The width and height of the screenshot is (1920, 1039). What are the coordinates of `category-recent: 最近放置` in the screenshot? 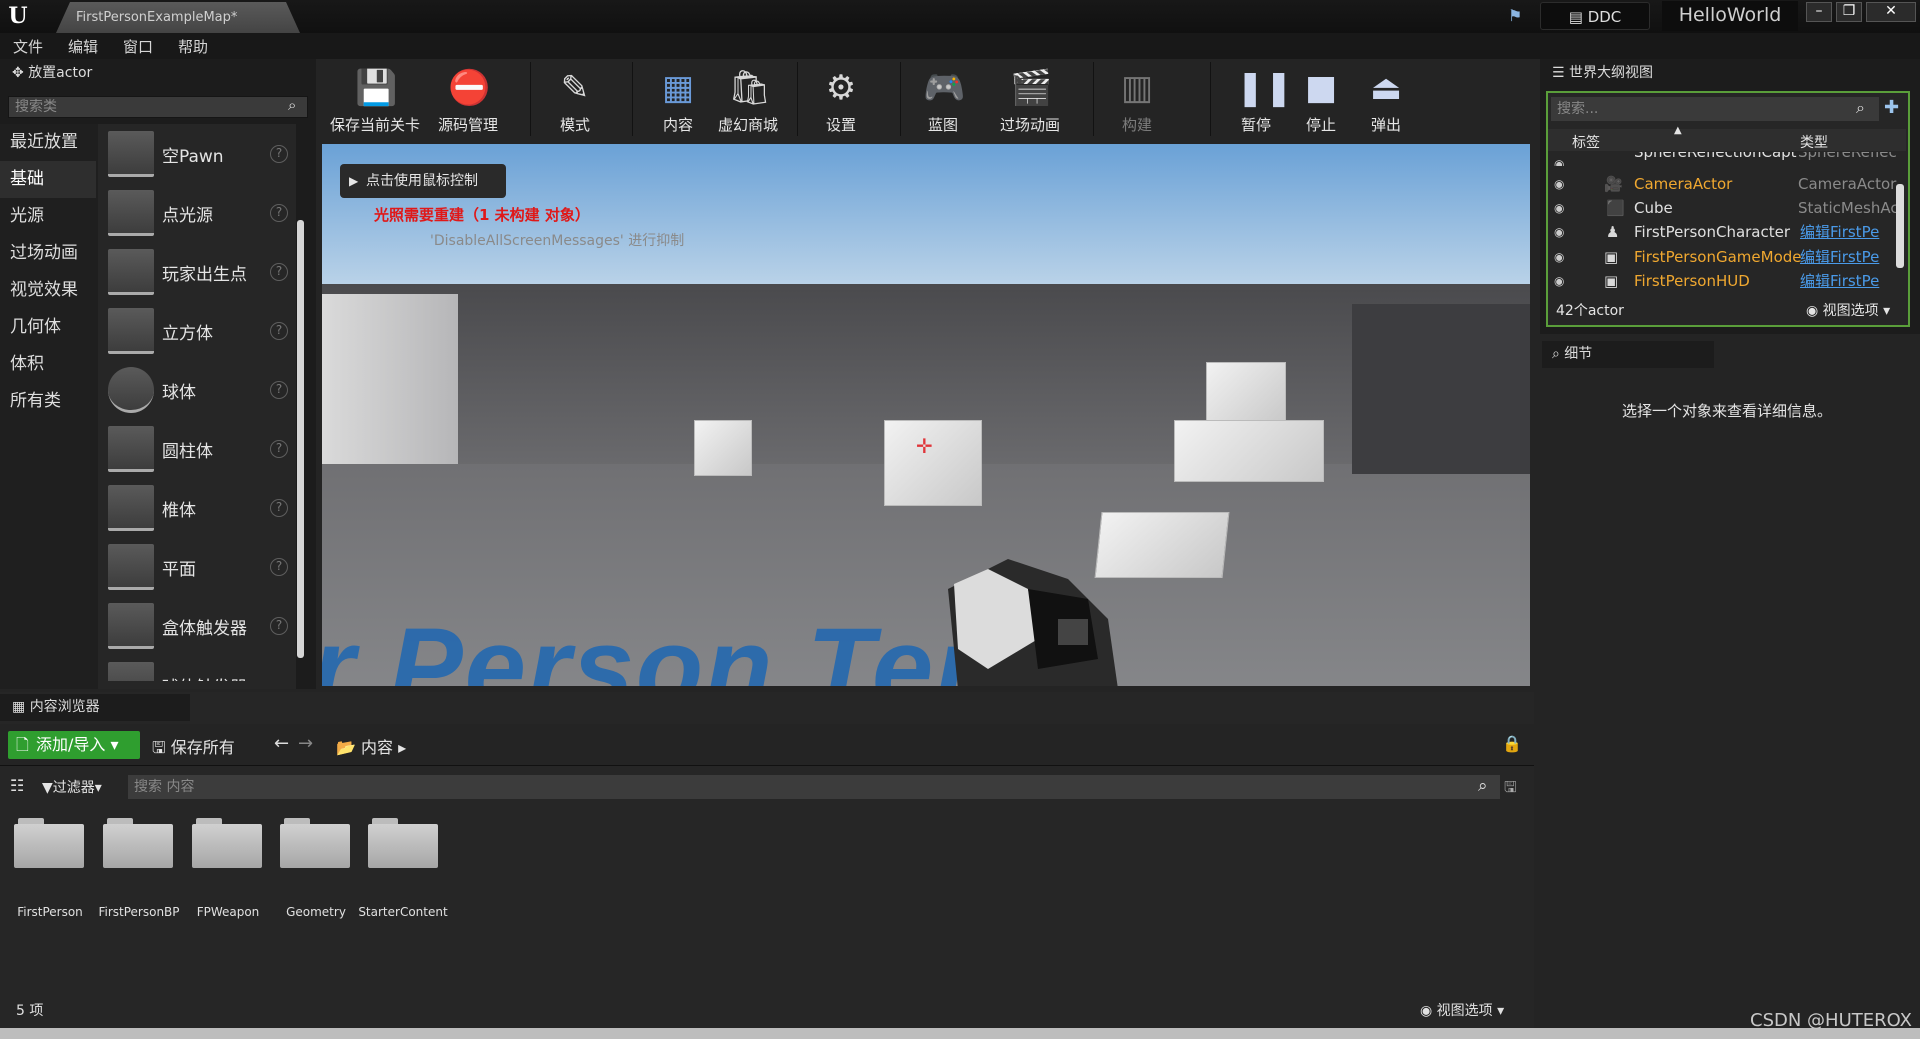 It's located at (48, 142).